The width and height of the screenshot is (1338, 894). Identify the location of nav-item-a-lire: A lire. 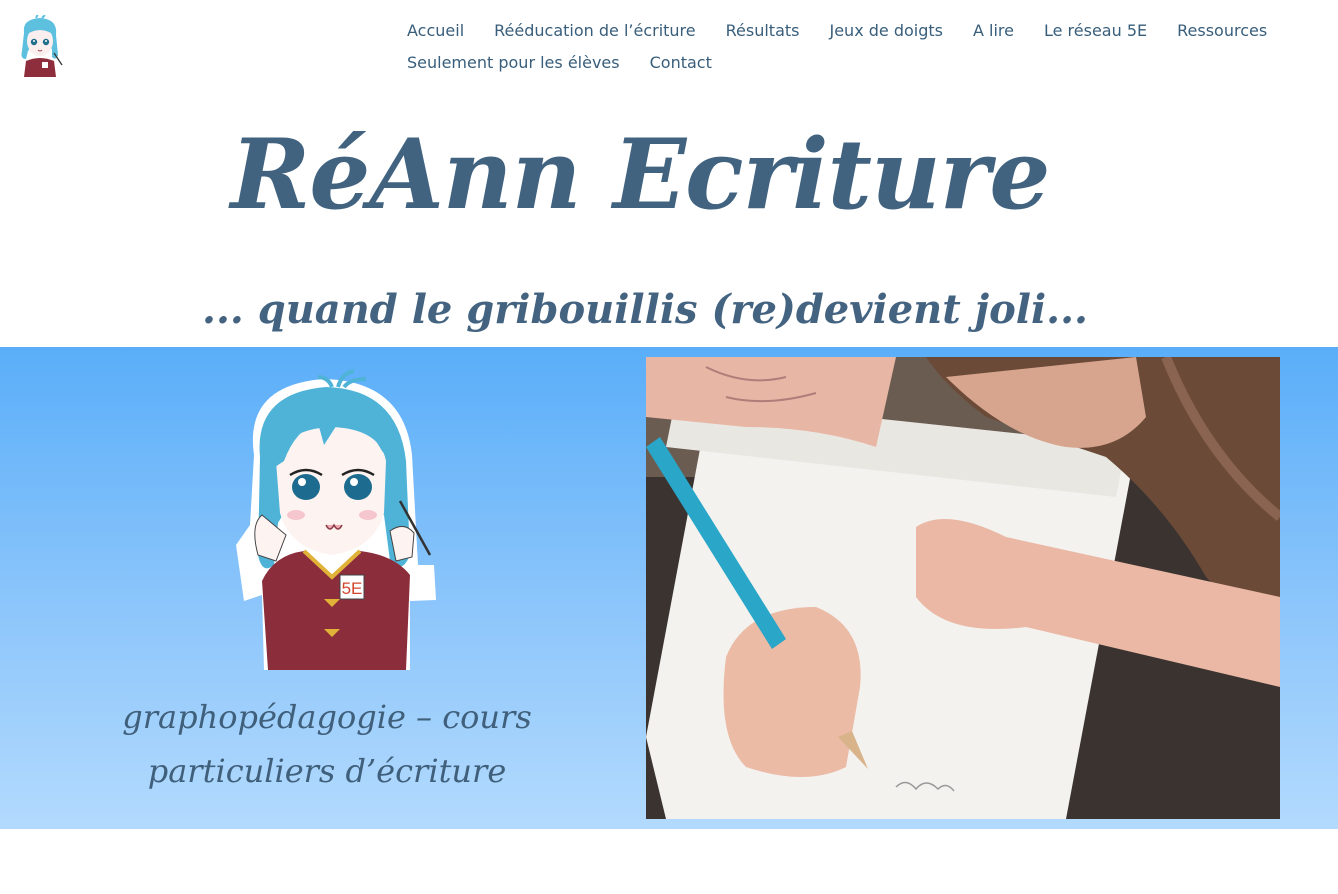
(993, 30).